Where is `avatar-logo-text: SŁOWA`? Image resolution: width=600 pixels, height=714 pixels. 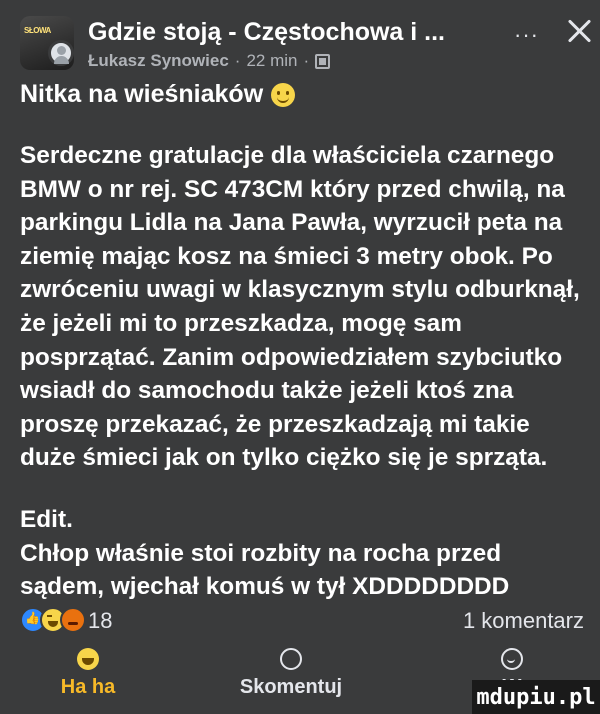 avatar-logo-text: SŁOWA is located at coordinates (37, 30).